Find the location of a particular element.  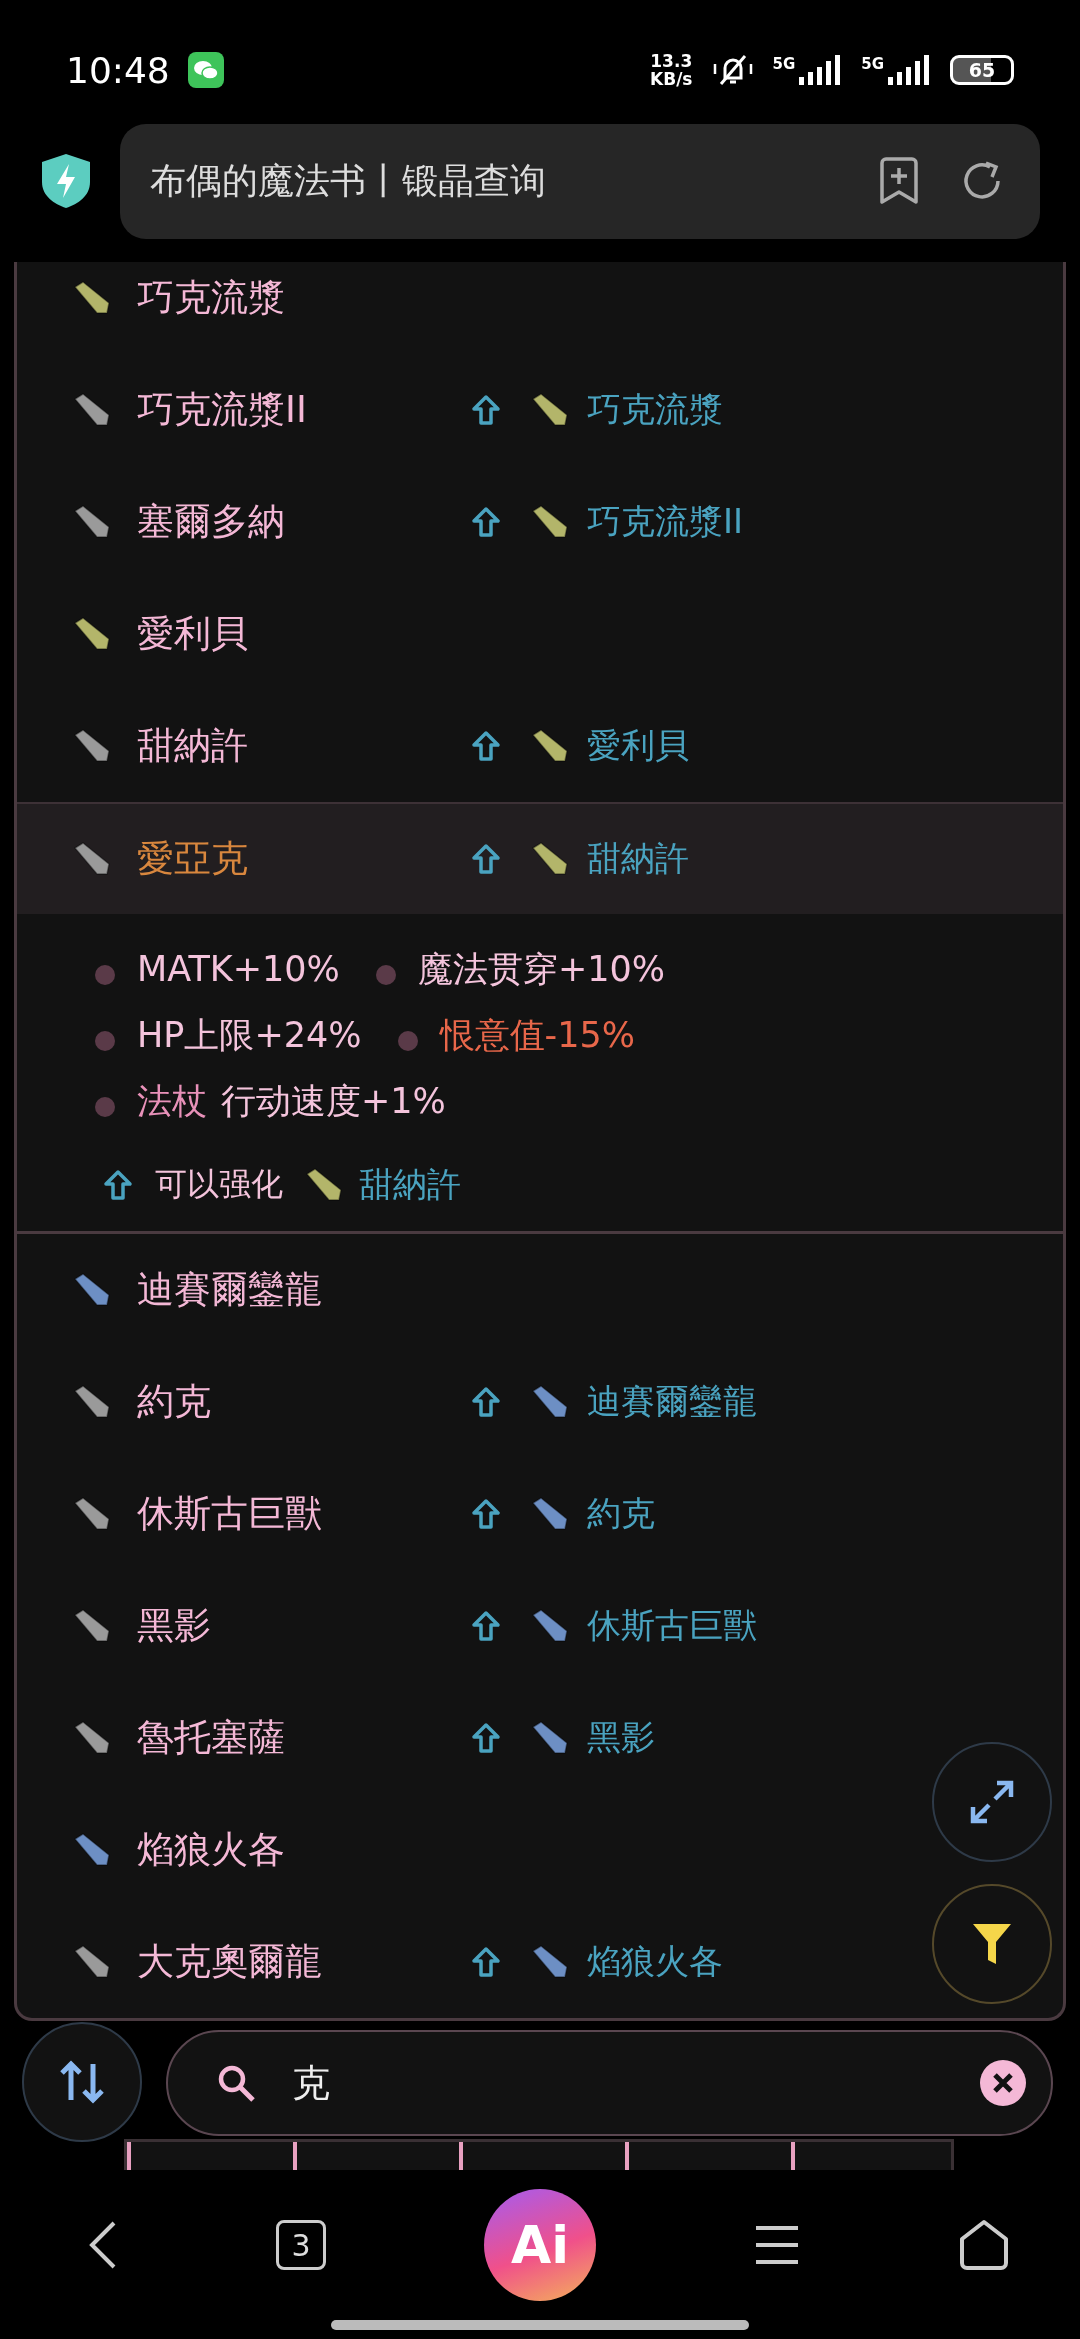

upgrade-link: 迪賽爾鑾龍 is located at coordinates (672, 1402).